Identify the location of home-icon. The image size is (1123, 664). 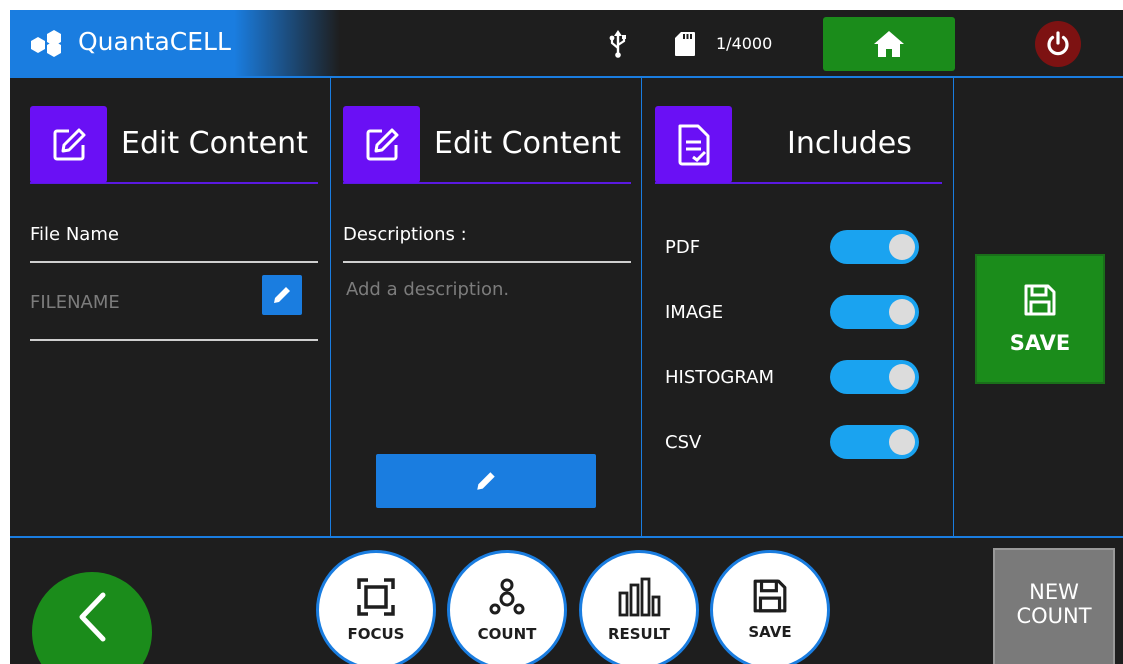
(889, 44).